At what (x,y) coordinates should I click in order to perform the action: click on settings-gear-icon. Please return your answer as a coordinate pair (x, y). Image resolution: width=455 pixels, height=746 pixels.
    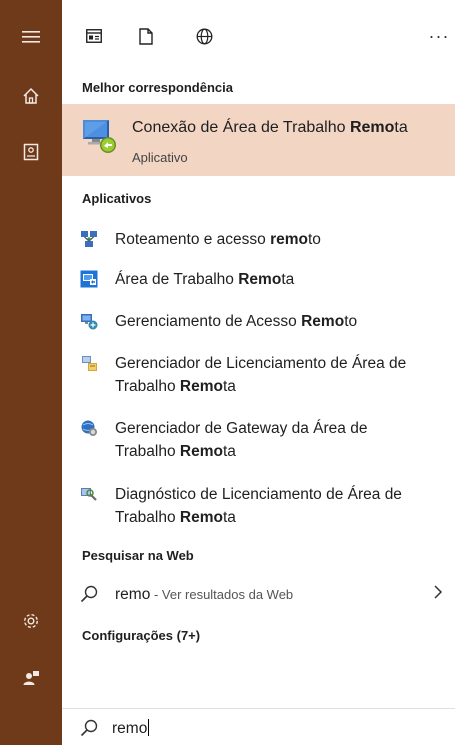
    Looking at the image, I should click on (31, 621).